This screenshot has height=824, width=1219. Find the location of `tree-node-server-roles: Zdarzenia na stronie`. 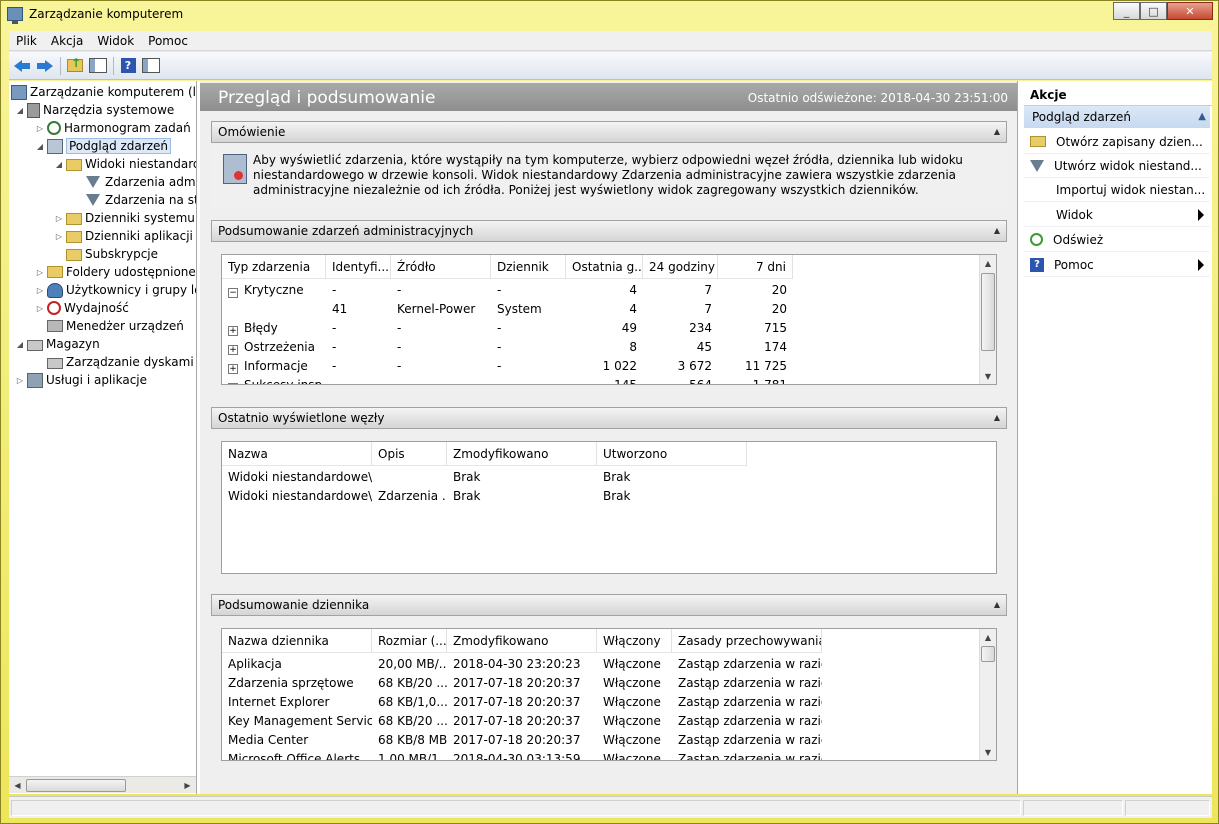

tree-node-server-roles: Zdarzenia na stronie is located at coordinates (141, 200).